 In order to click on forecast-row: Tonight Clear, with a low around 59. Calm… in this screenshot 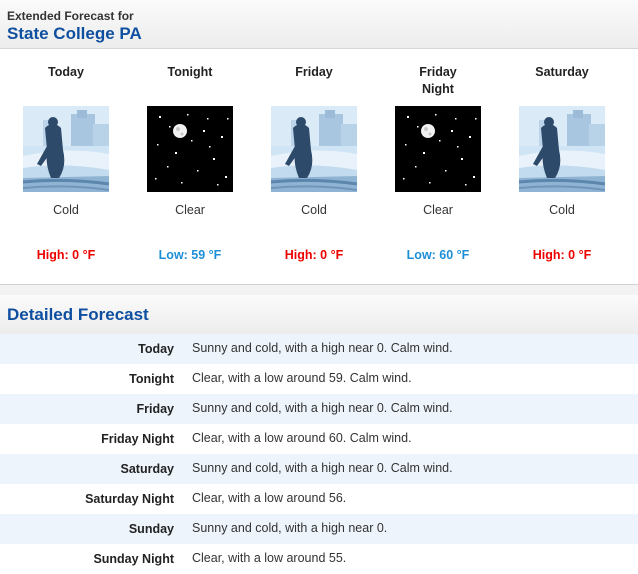, I will do `click(319, 379)`.